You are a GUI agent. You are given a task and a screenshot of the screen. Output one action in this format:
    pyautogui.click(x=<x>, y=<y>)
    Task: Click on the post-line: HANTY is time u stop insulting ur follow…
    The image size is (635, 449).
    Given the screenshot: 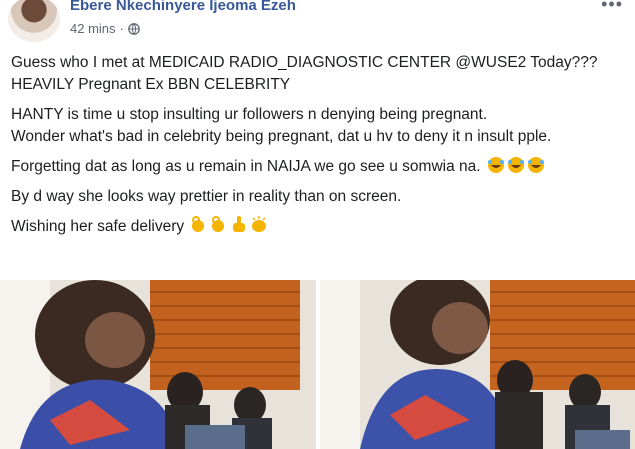 What is the action you would take?
    pyautogui.click(x=249, y=114)
    